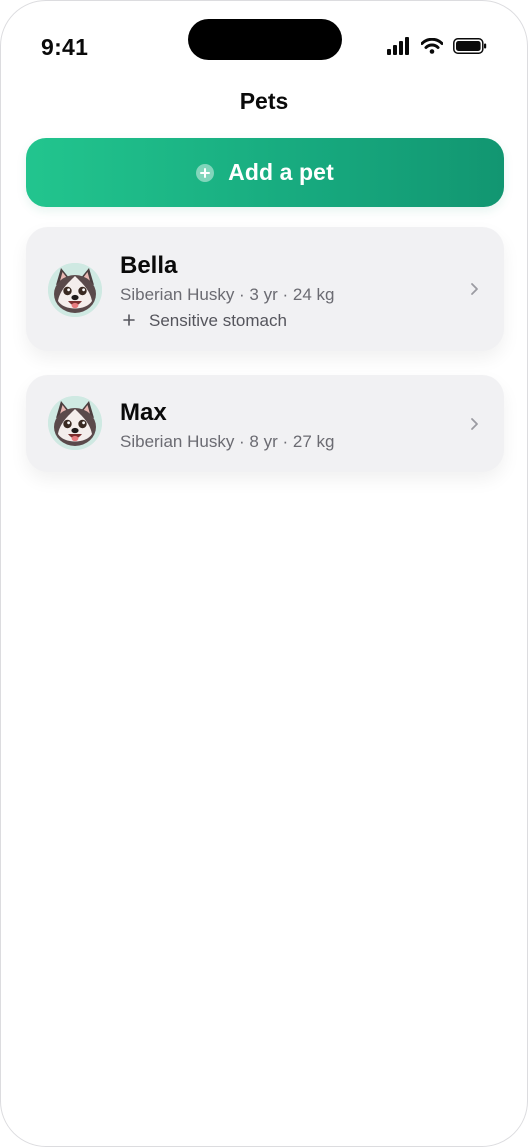  Describe the element at coordinates (65, 47) in the screenshot. I see `status-time: 9:41` at that location.